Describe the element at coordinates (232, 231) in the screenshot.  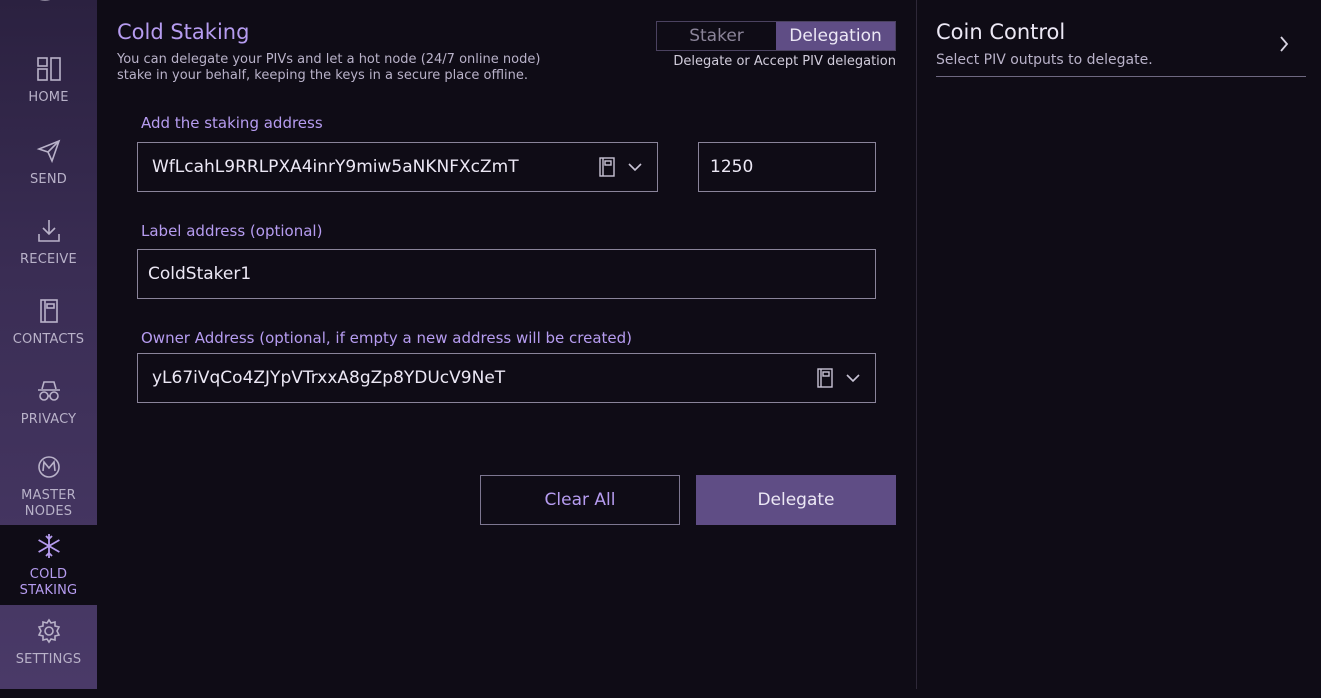
I see `label-address-label: Label address (optional)` at that location.